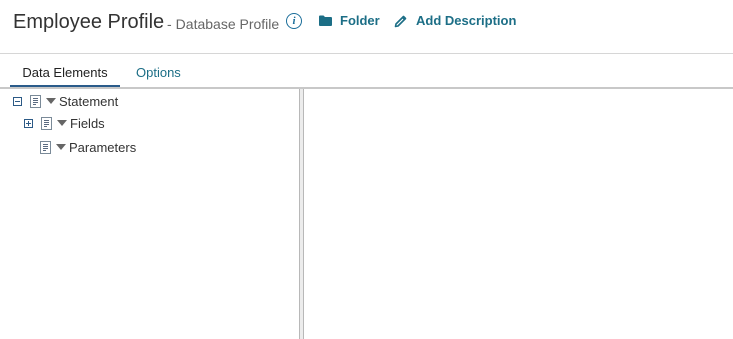 This screenshot has width=733, height=339. Describe the element at coordinates (325, 20) in the screenshot. I see `folder-icon` at that location.